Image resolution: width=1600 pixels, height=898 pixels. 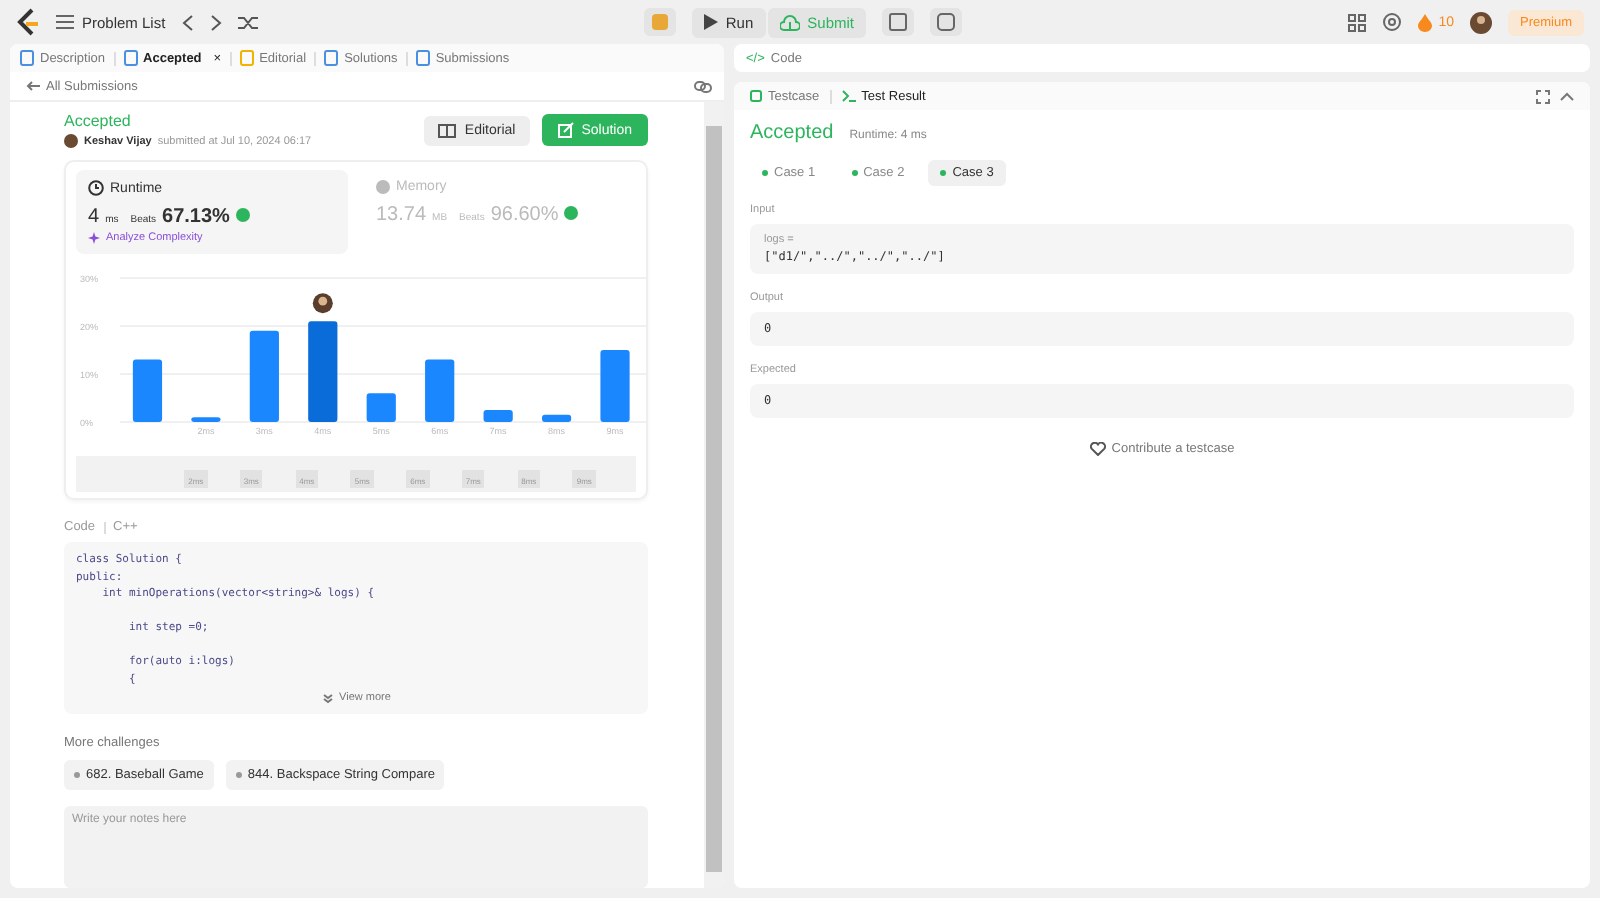 What do you see at coordinates (1097, 449) in the screenshot?
I see `heart-icon` at bounding box center [1097, 449].